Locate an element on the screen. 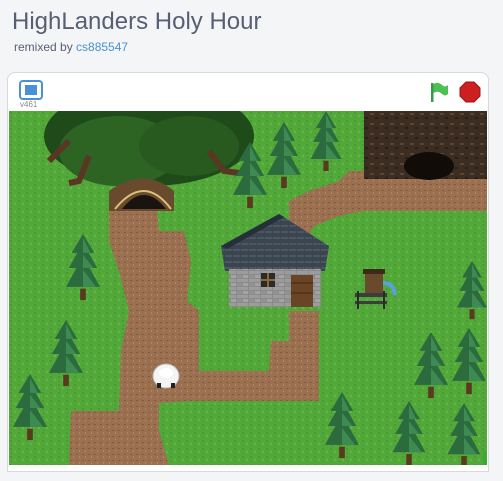 The width and height of the screenshot is (503, 481). fullscreen-icon is located at coordinates (31, 90).